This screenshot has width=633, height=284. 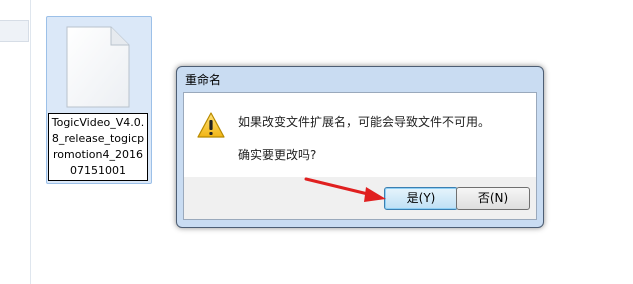 I want to click on no-button: 否(N), so click(x=493, y=198).